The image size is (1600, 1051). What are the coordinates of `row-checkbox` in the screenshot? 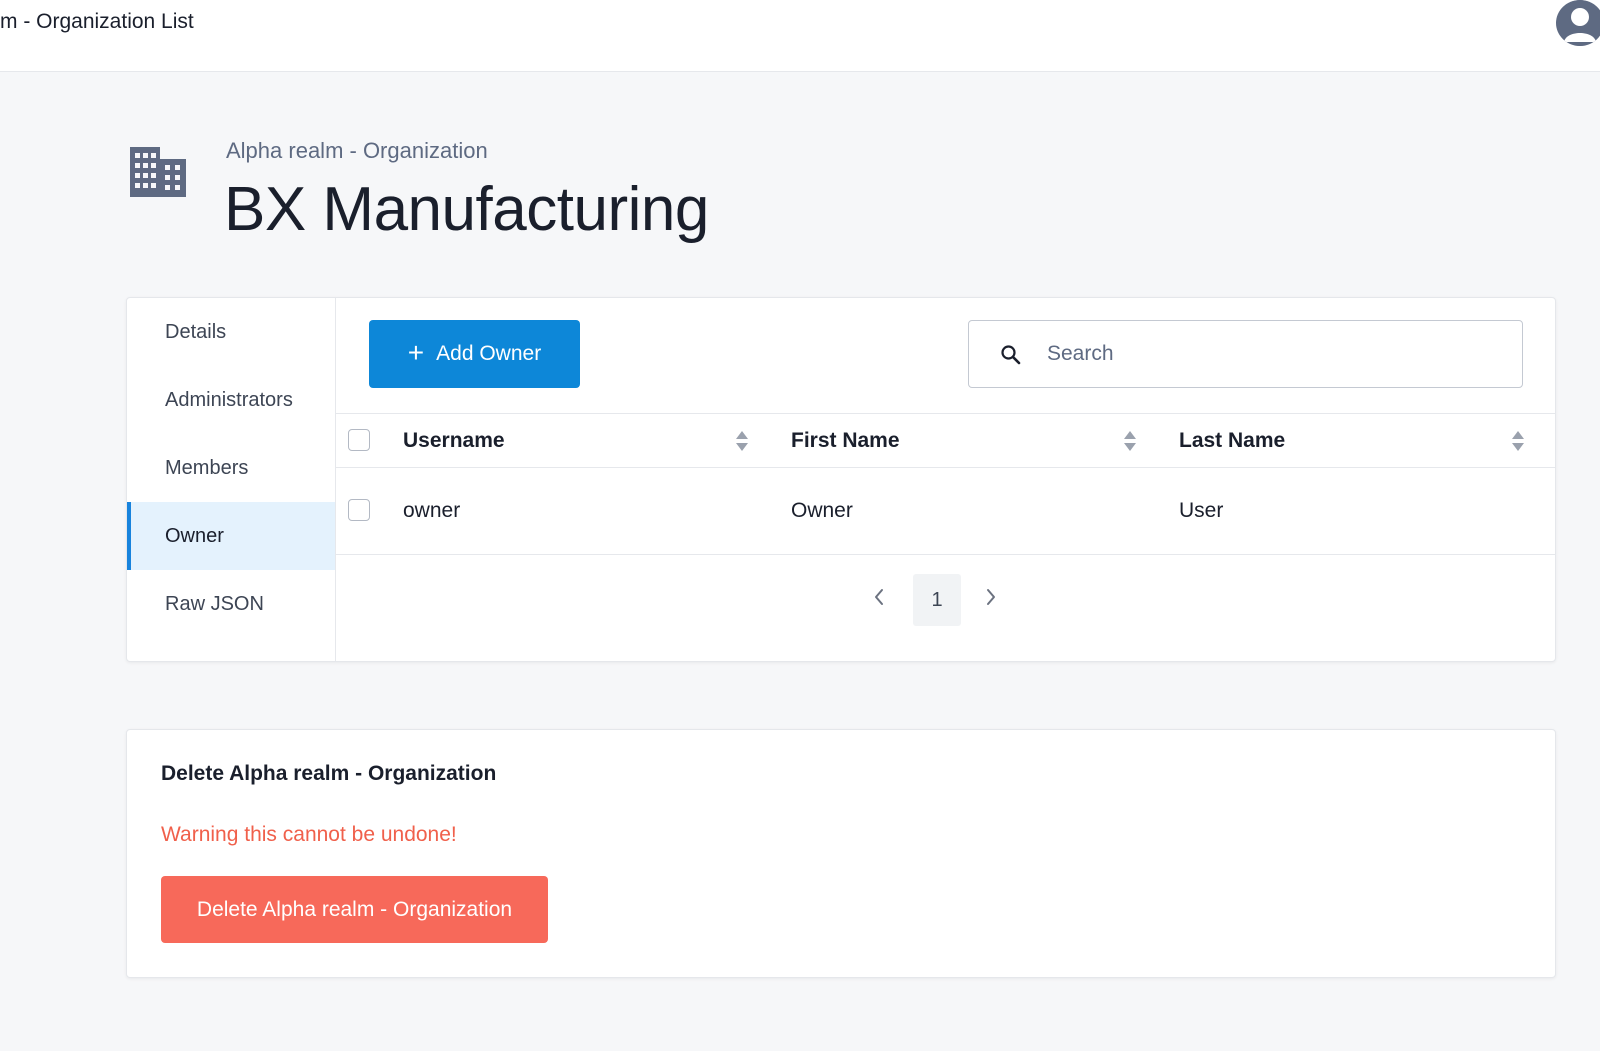 It's located at (359, 510).